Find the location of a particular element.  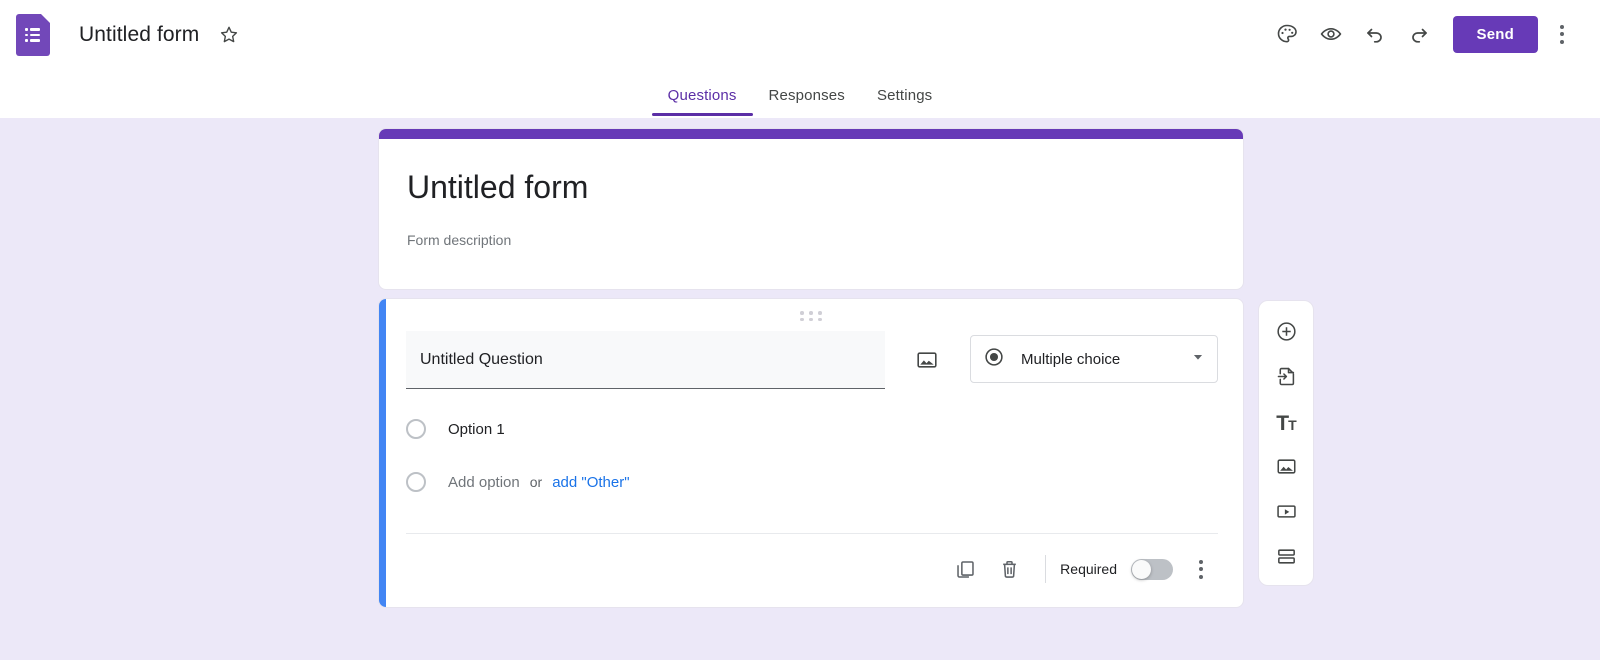

question-title-input: Untitled Question is located at coordinates (645, 360).